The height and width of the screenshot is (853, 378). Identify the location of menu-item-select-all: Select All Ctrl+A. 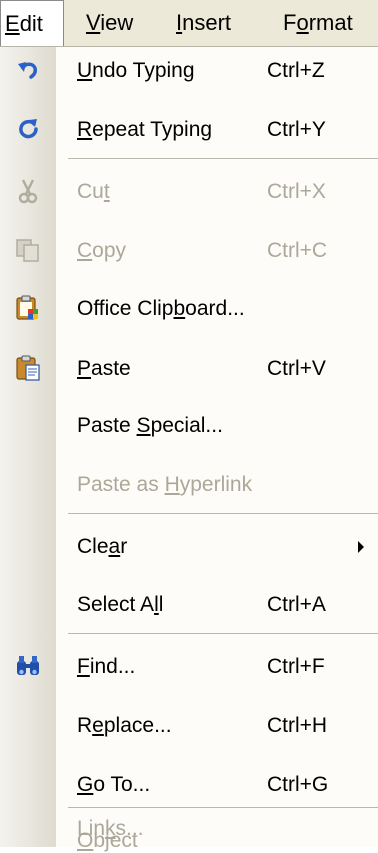
(189, 606).